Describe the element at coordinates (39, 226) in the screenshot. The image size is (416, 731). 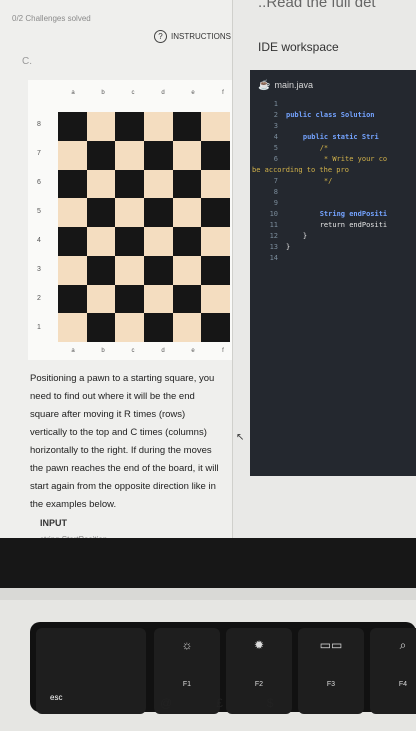
I see `rank-labels: 8 7 6 5 4 3 2 1` at that location.